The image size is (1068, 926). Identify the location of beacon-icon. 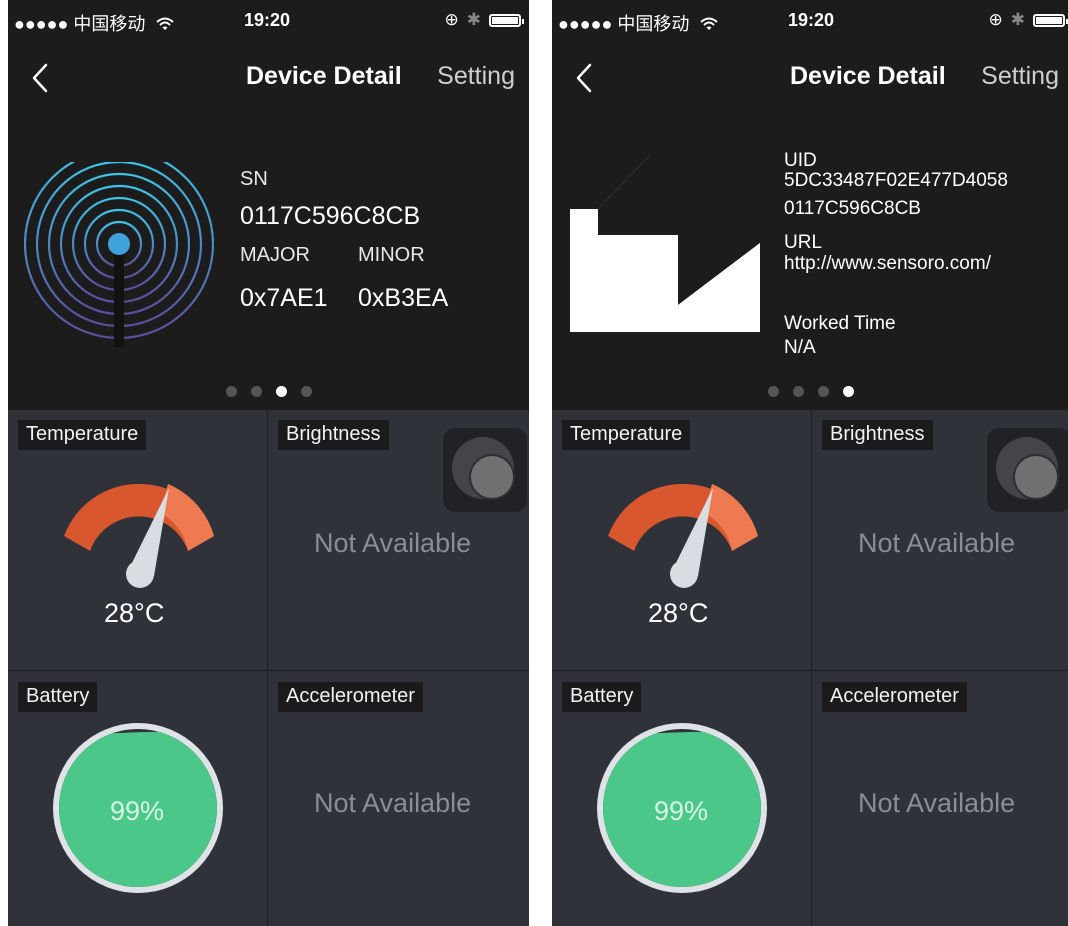
(119, 254).